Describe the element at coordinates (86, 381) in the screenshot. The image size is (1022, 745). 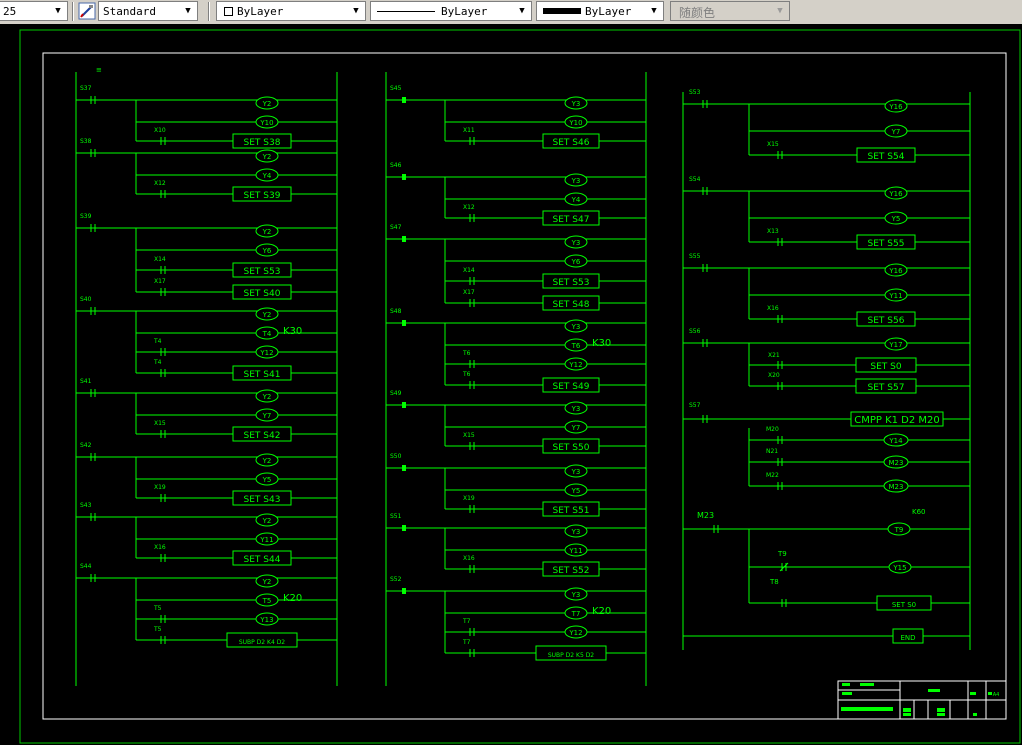
I see `step-label: S41` at that location.